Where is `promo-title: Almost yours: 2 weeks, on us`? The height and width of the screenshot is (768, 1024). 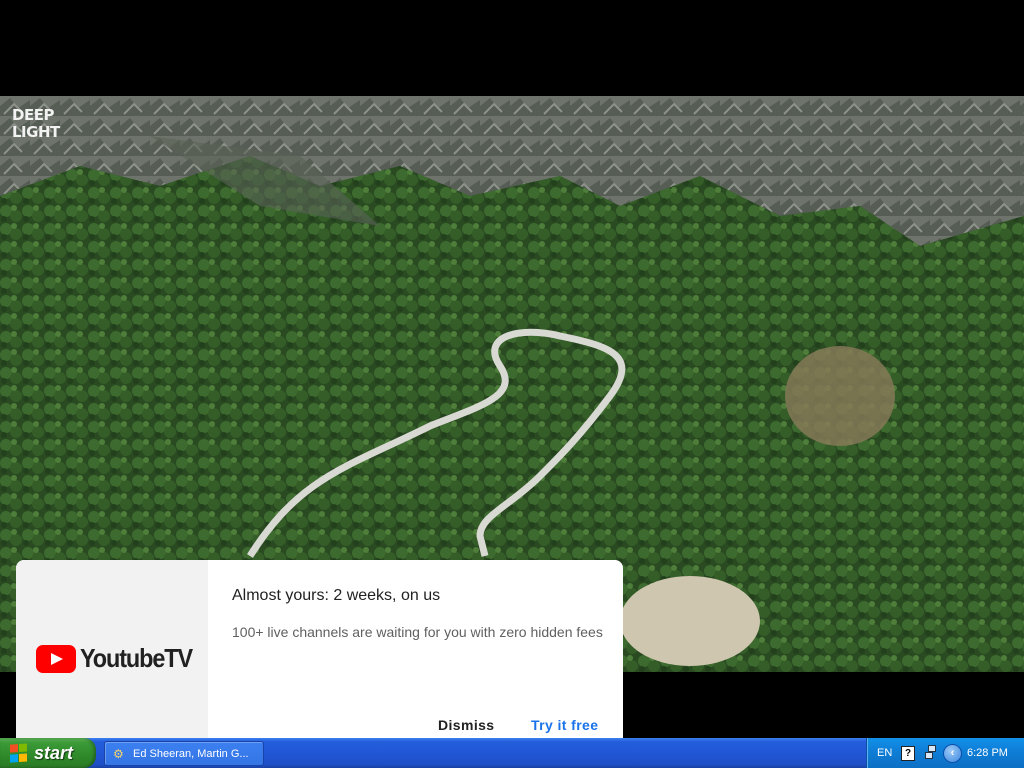
promo-title: Almost yours: 2 weeks, on us is located at coordinates (336, 595).